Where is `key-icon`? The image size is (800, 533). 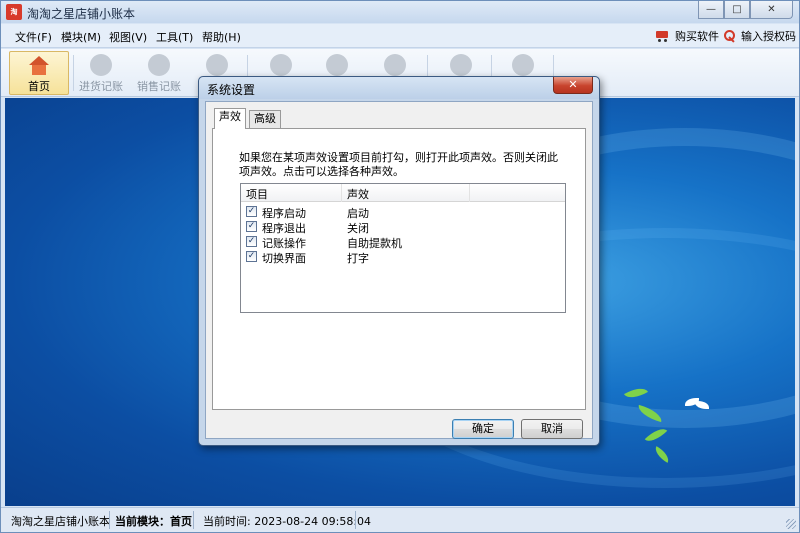 key-icon is located at coordinates (730, 36).